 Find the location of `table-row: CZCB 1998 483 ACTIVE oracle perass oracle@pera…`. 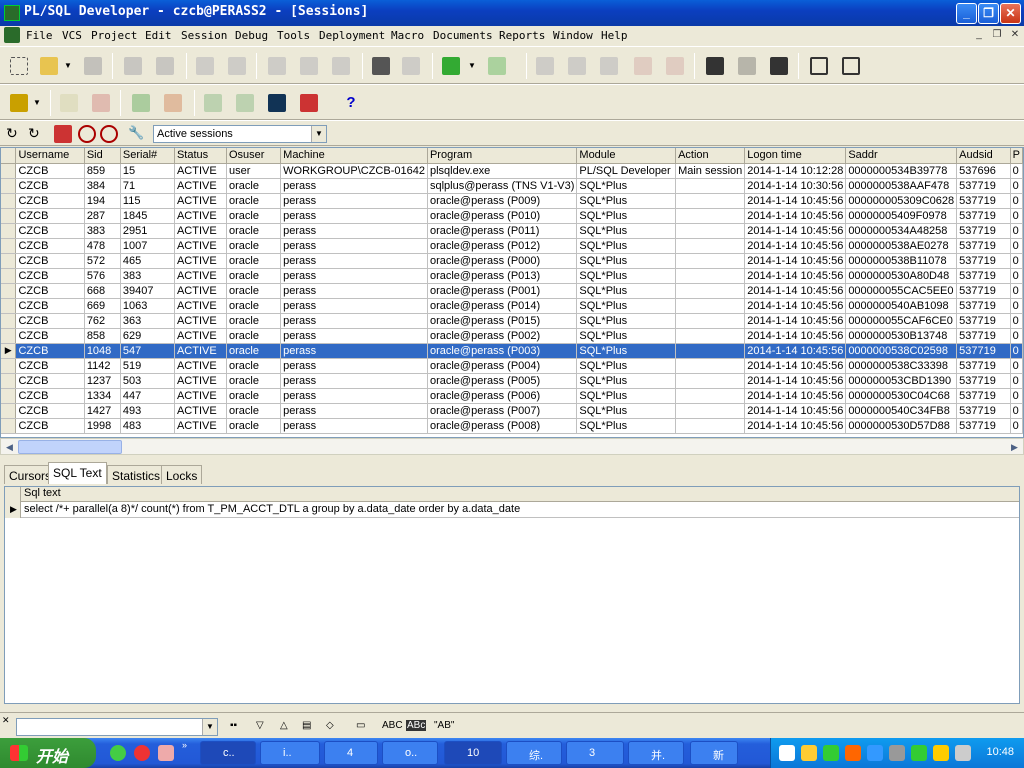

table-row: CZCB 1998 483 ACTIVE oracle perass oracle@pera… is located at coordinates (512, 426).